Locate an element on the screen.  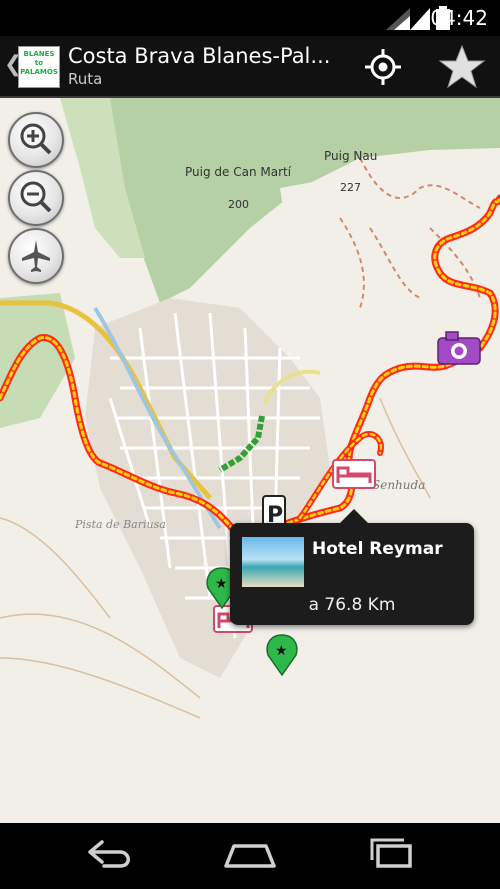
map-label-puig-can-marti: Puig de Can Martí is located at coordinates (238, 172).